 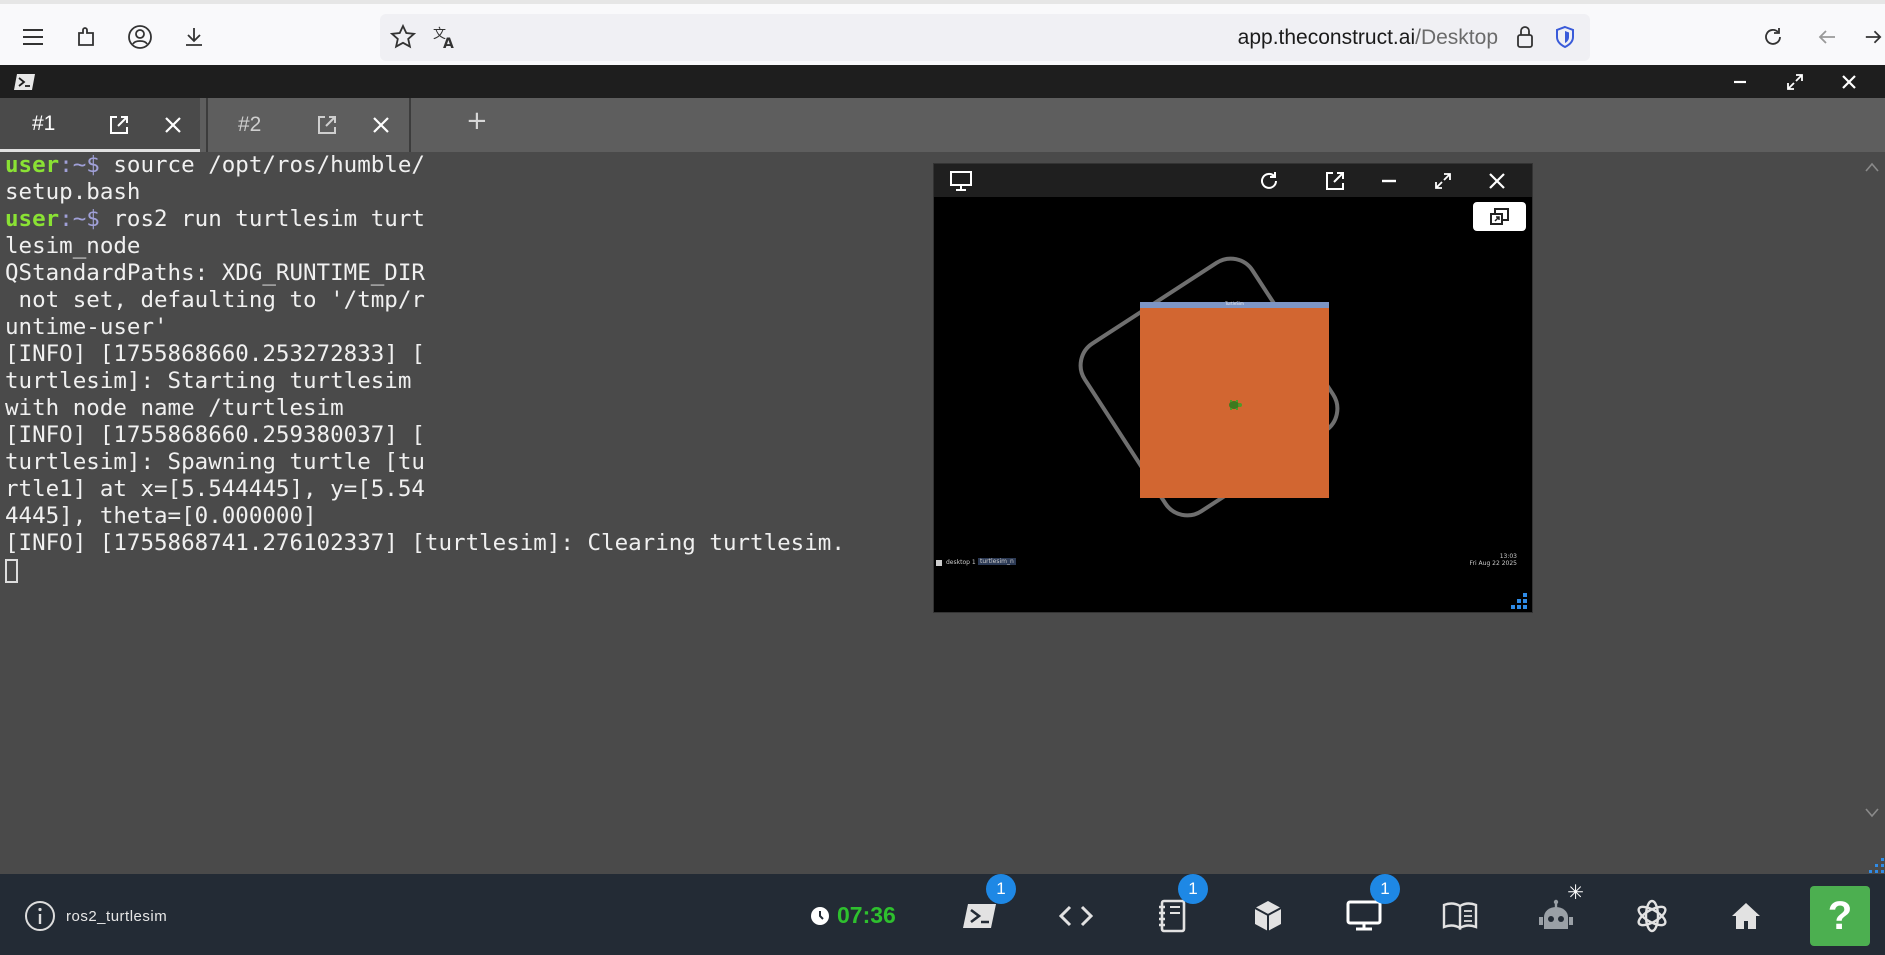 I want to click on scroll-down-icon, so click(x=1872, y=814).